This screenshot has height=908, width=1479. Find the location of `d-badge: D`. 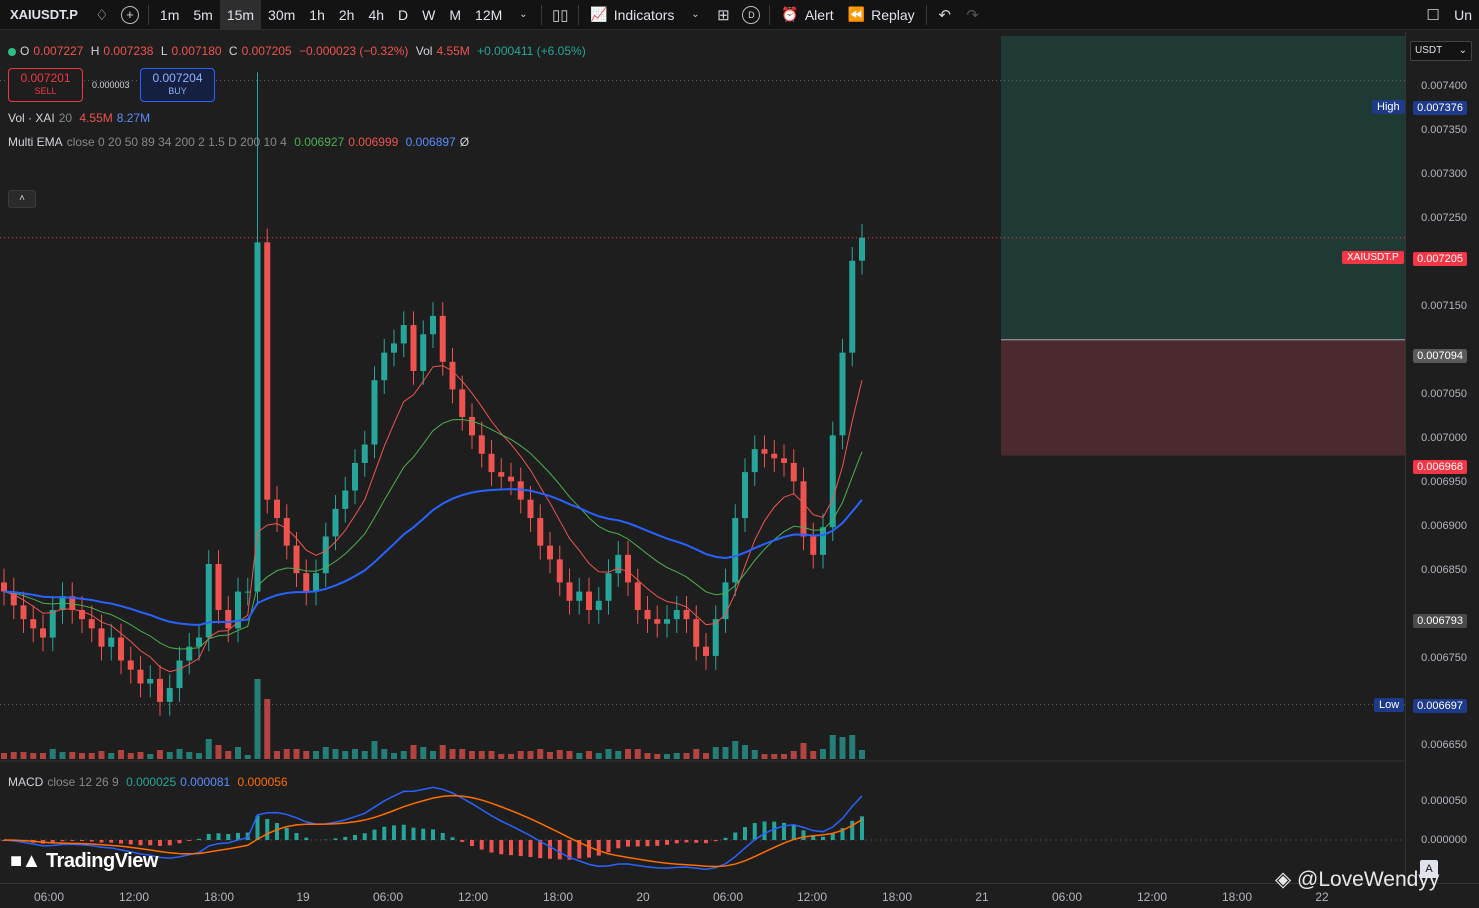

d-badge: D is located at coordinates (751, 15).